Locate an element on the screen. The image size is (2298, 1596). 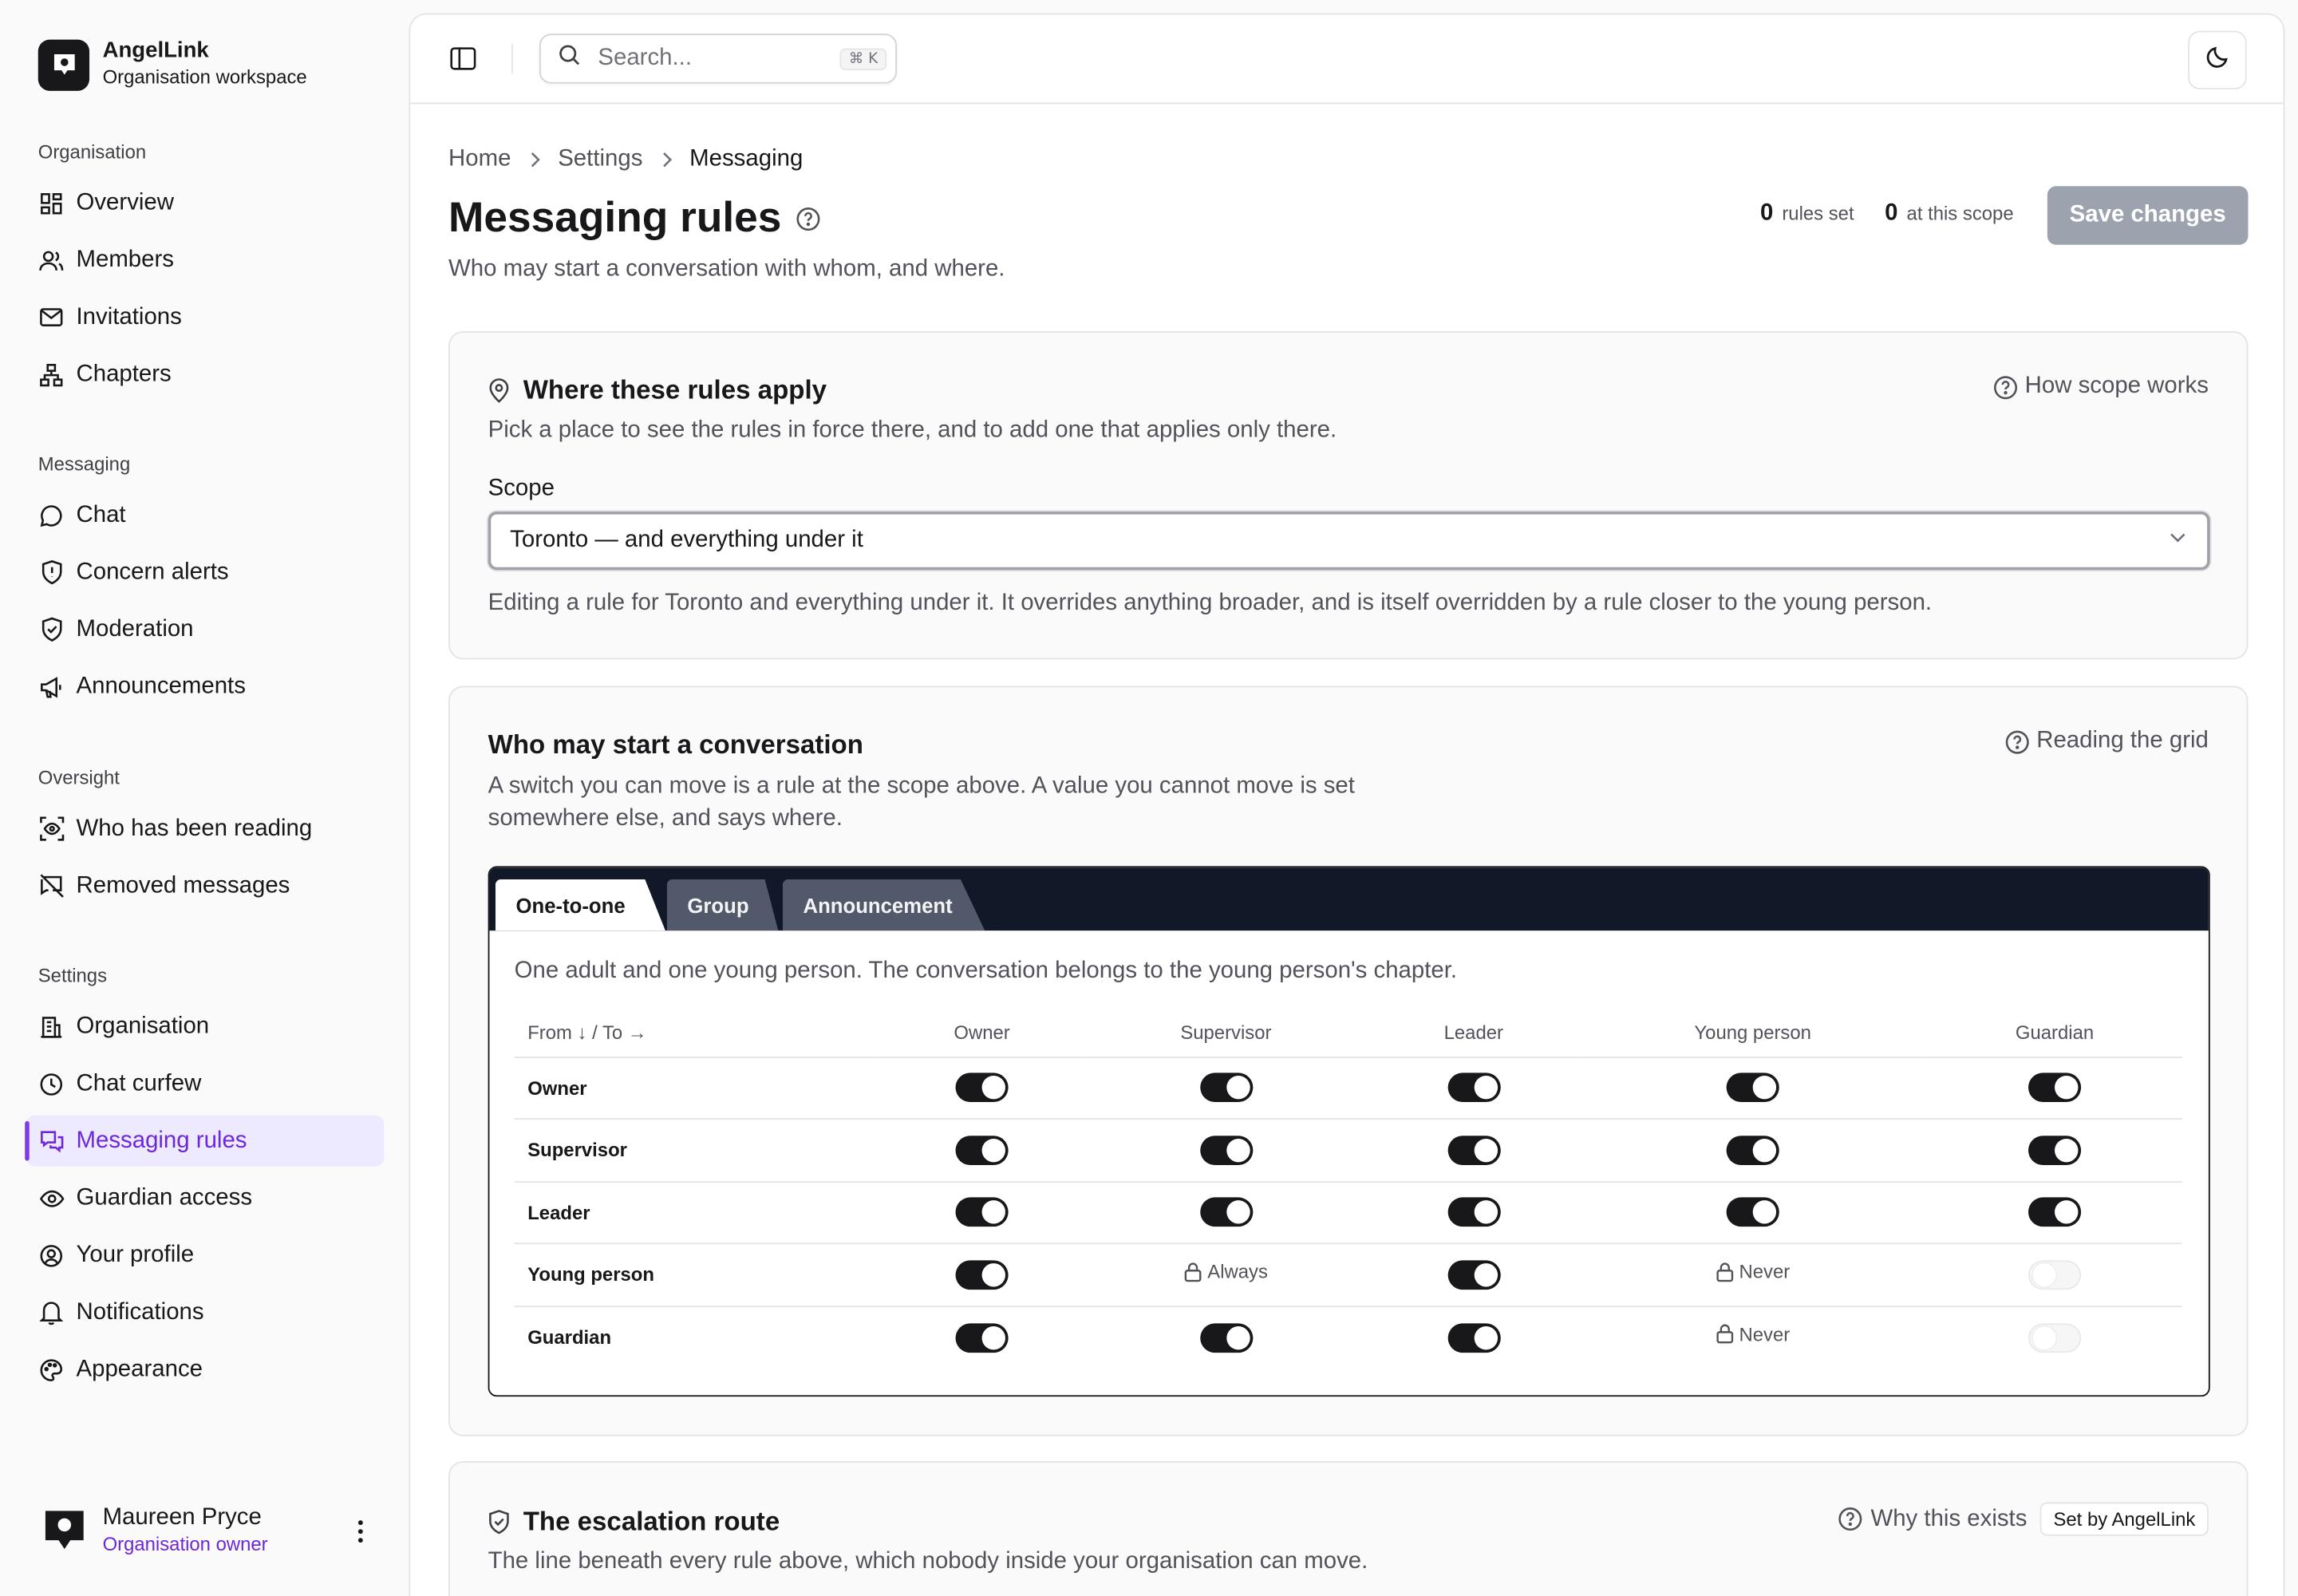
sidebar-item-label: Organisation is located at coordinates (143, 1026).